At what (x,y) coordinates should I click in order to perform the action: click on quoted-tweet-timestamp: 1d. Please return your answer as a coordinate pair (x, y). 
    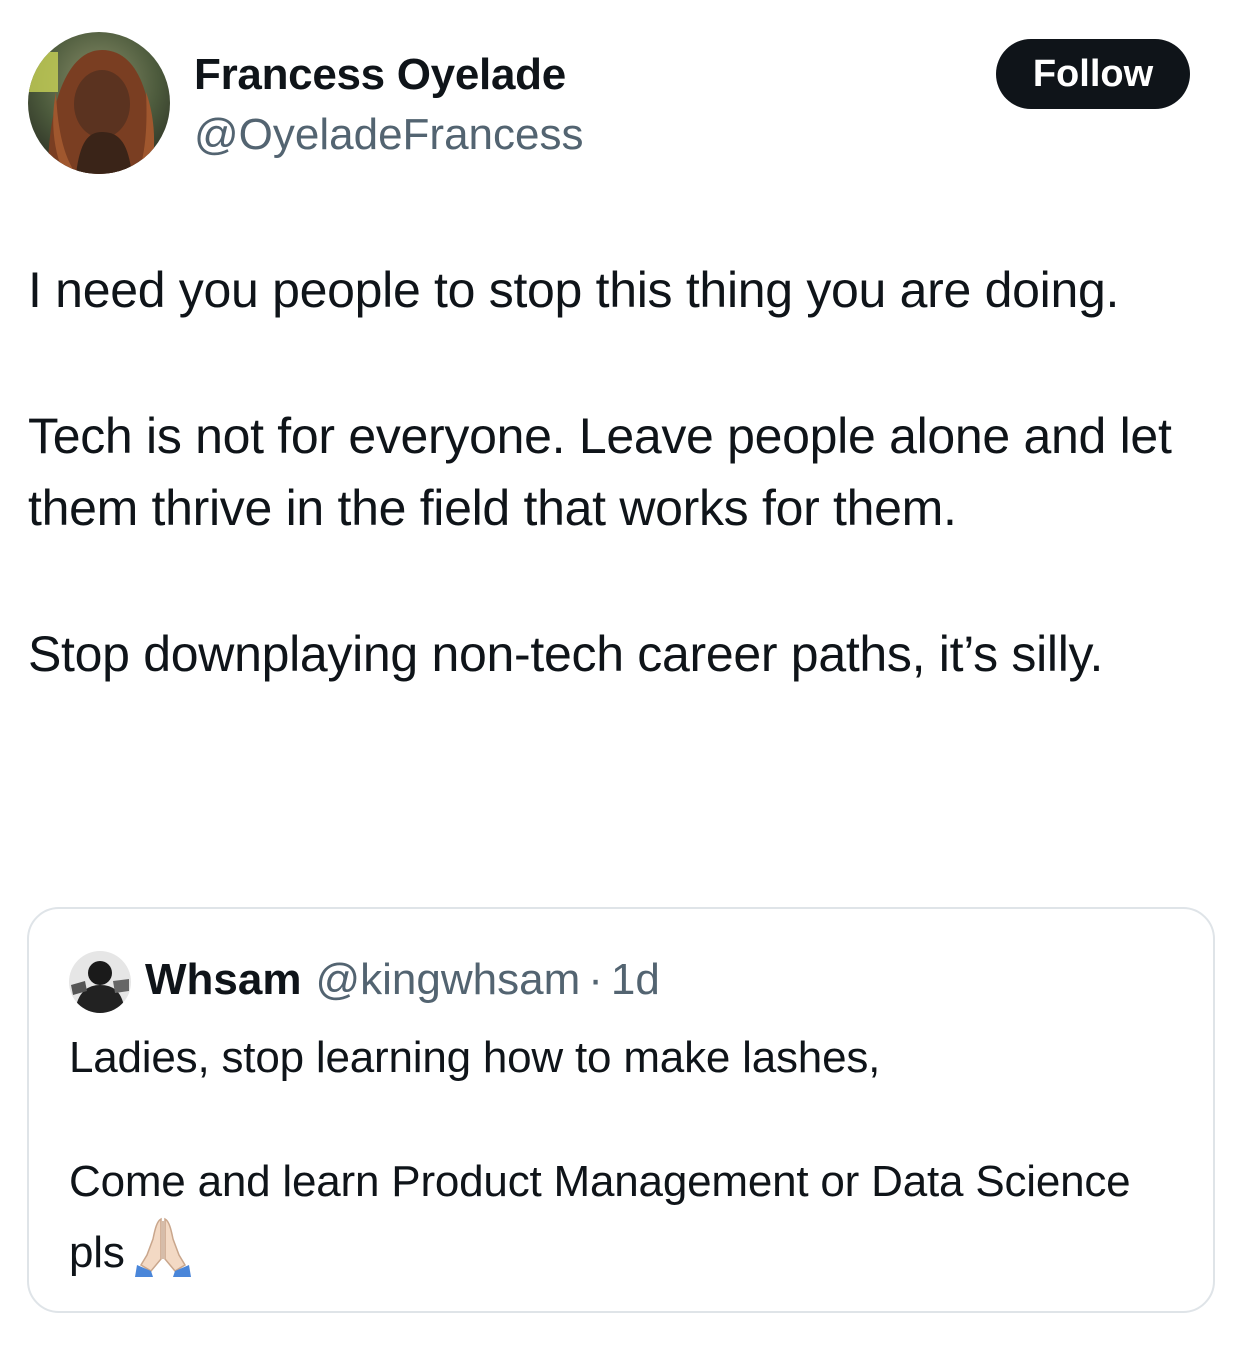
    Looking at the image, I should click on (635, 980).